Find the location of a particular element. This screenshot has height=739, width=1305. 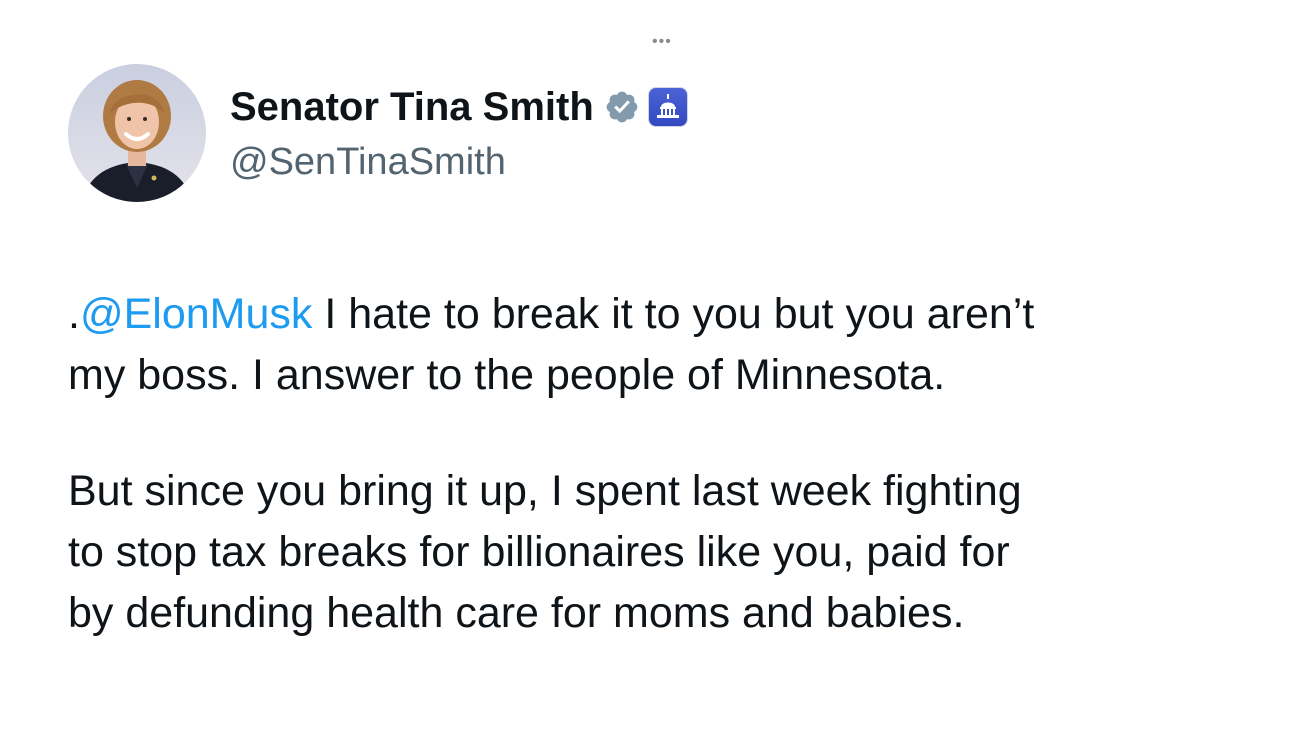

more-options-icon: ••• is located at coordinates (662, 42).